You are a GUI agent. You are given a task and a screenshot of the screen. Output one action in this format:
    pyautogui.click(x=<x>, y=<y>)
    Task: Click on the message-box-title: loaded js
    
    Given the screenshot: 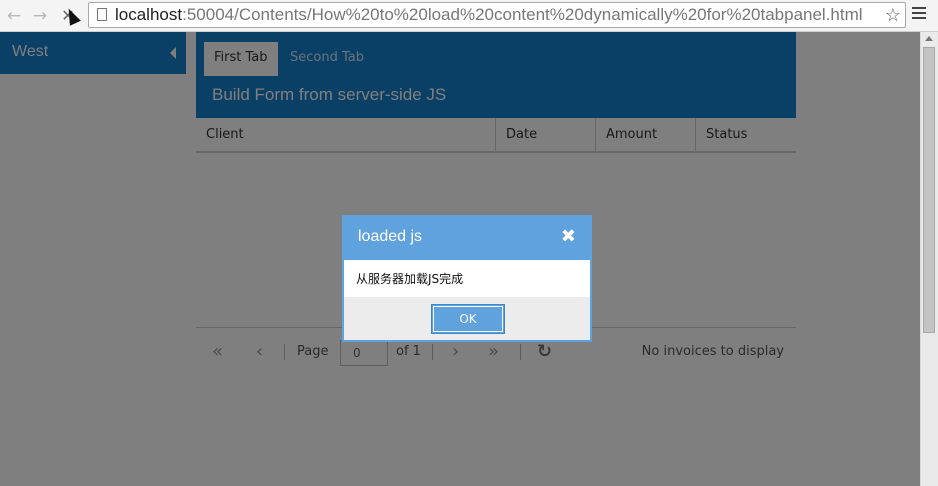 What is the action you would take?
    pyautogui.click(x=390, y=236)
    